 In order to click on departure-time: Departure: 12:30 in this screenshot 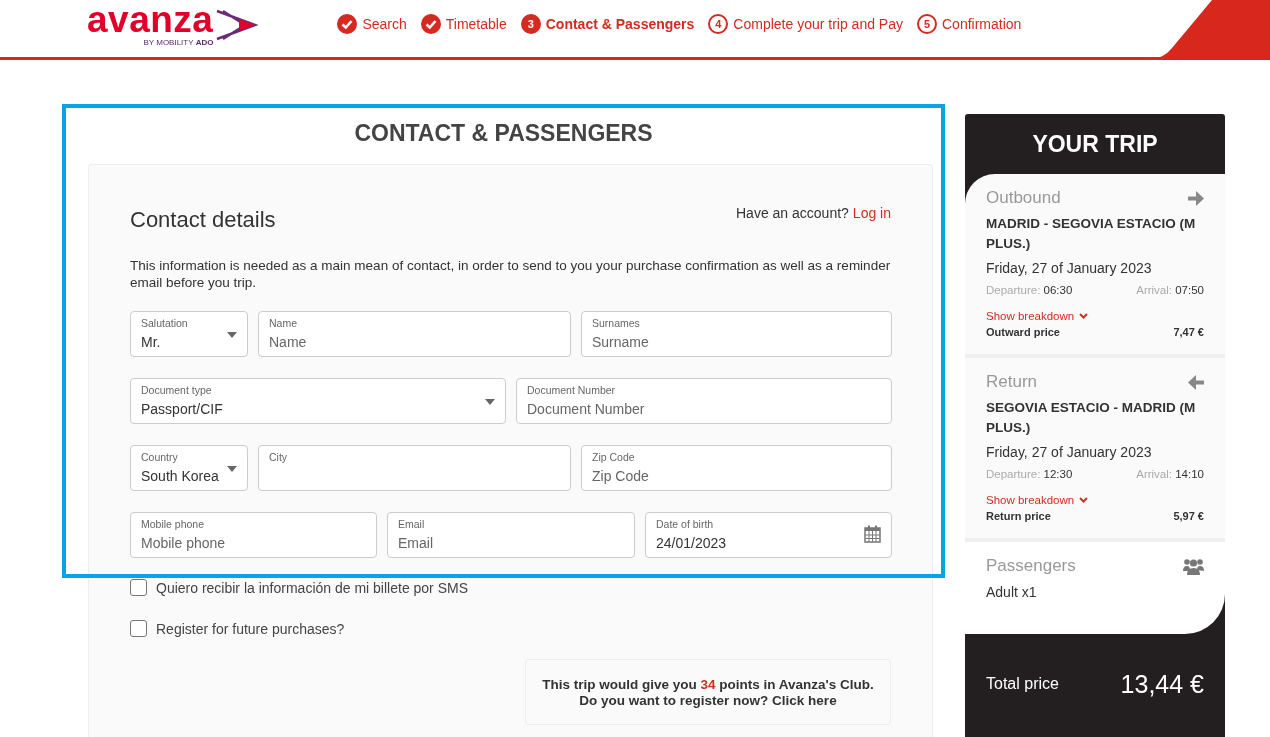, I will do `click(1029, 474)`.